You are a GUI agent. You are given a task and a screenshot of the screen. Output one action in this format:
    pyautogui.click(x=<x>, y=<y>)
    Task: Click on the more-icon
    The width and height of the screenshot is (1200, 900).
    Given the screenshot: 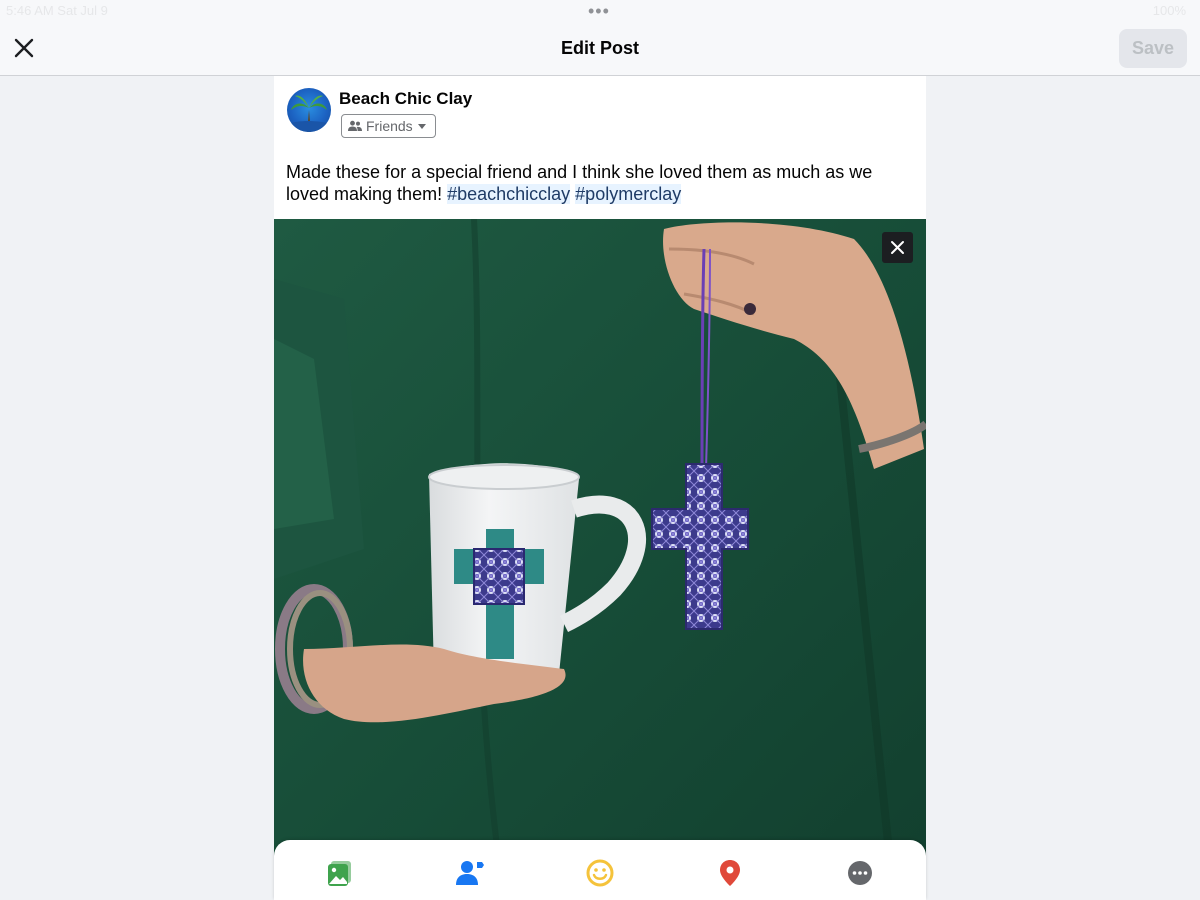 What is the action you would take?
    pyautogui.click(x=860, y=873)
    